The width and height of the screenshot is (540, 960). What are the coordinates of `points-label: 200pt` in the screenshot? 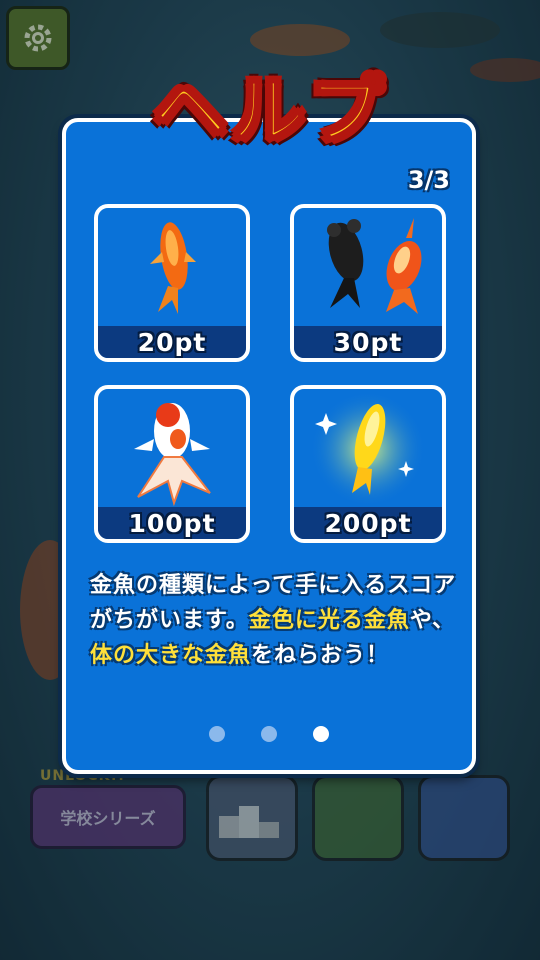 It's located at (368, 523).